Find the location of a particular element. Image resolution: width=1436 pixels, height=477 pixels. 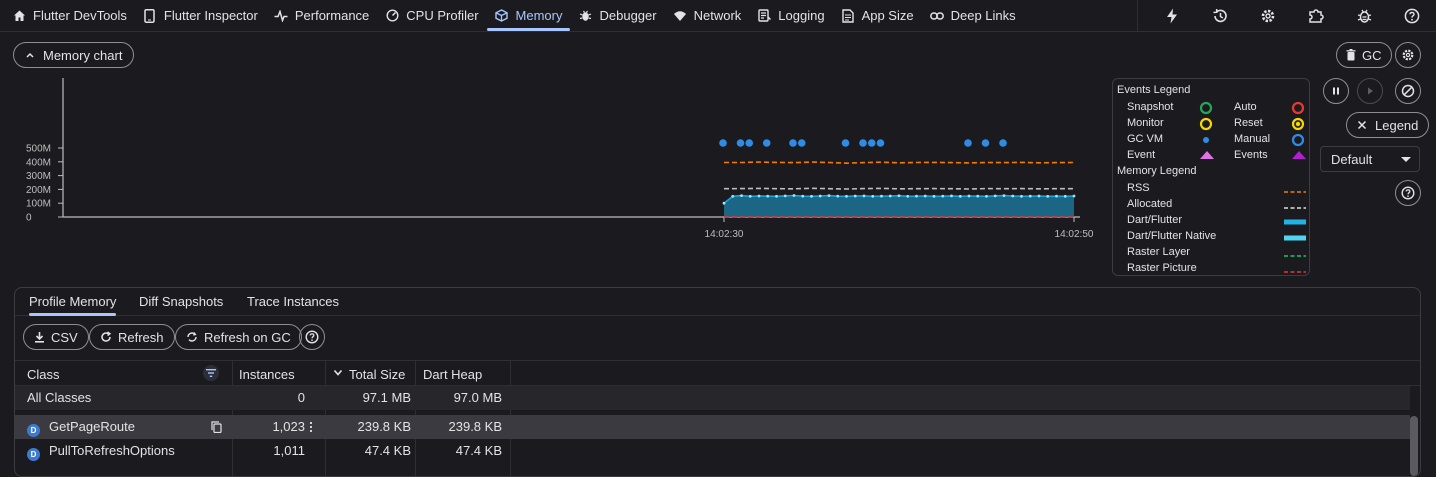

tab-memory: Memory is located at coordinates (528, 16).